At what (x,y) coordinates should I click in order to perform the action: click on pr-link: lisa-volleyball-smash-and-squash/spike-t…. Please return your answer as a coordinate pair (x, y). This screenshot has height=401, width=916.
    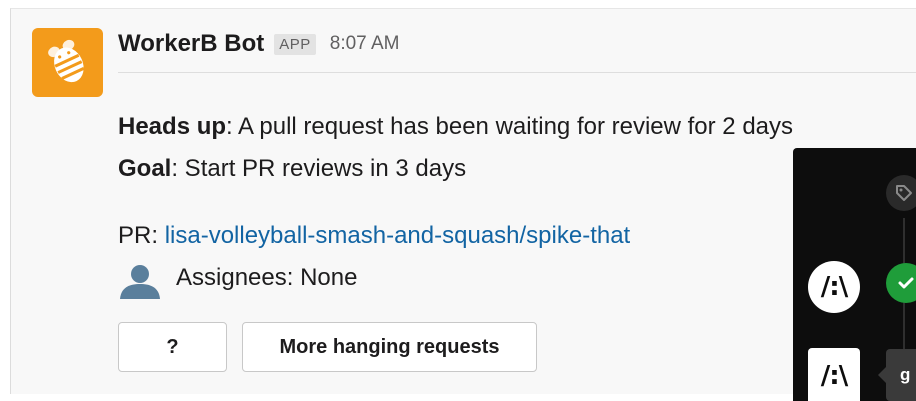
    Looking at the image, I should click on (398, 235).